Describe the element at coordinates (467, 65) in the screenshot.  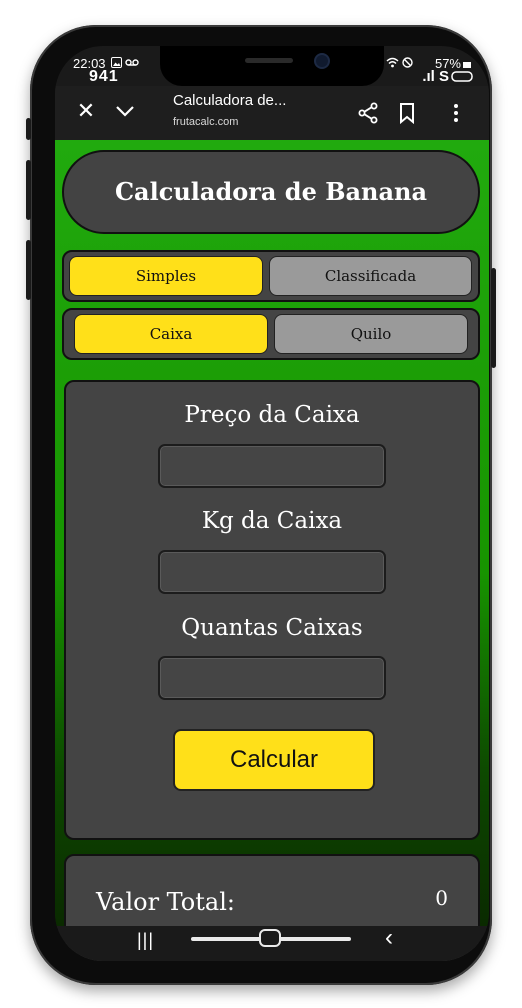
I see `battery-icon` at that location.